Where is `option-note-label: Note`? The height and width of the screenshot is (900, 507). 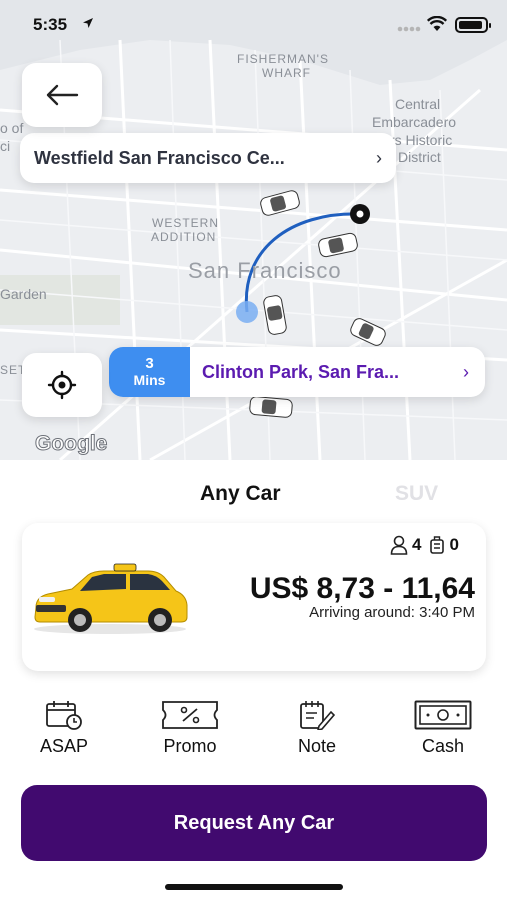 option-note-label: Note is located at coordinates (317, 746).